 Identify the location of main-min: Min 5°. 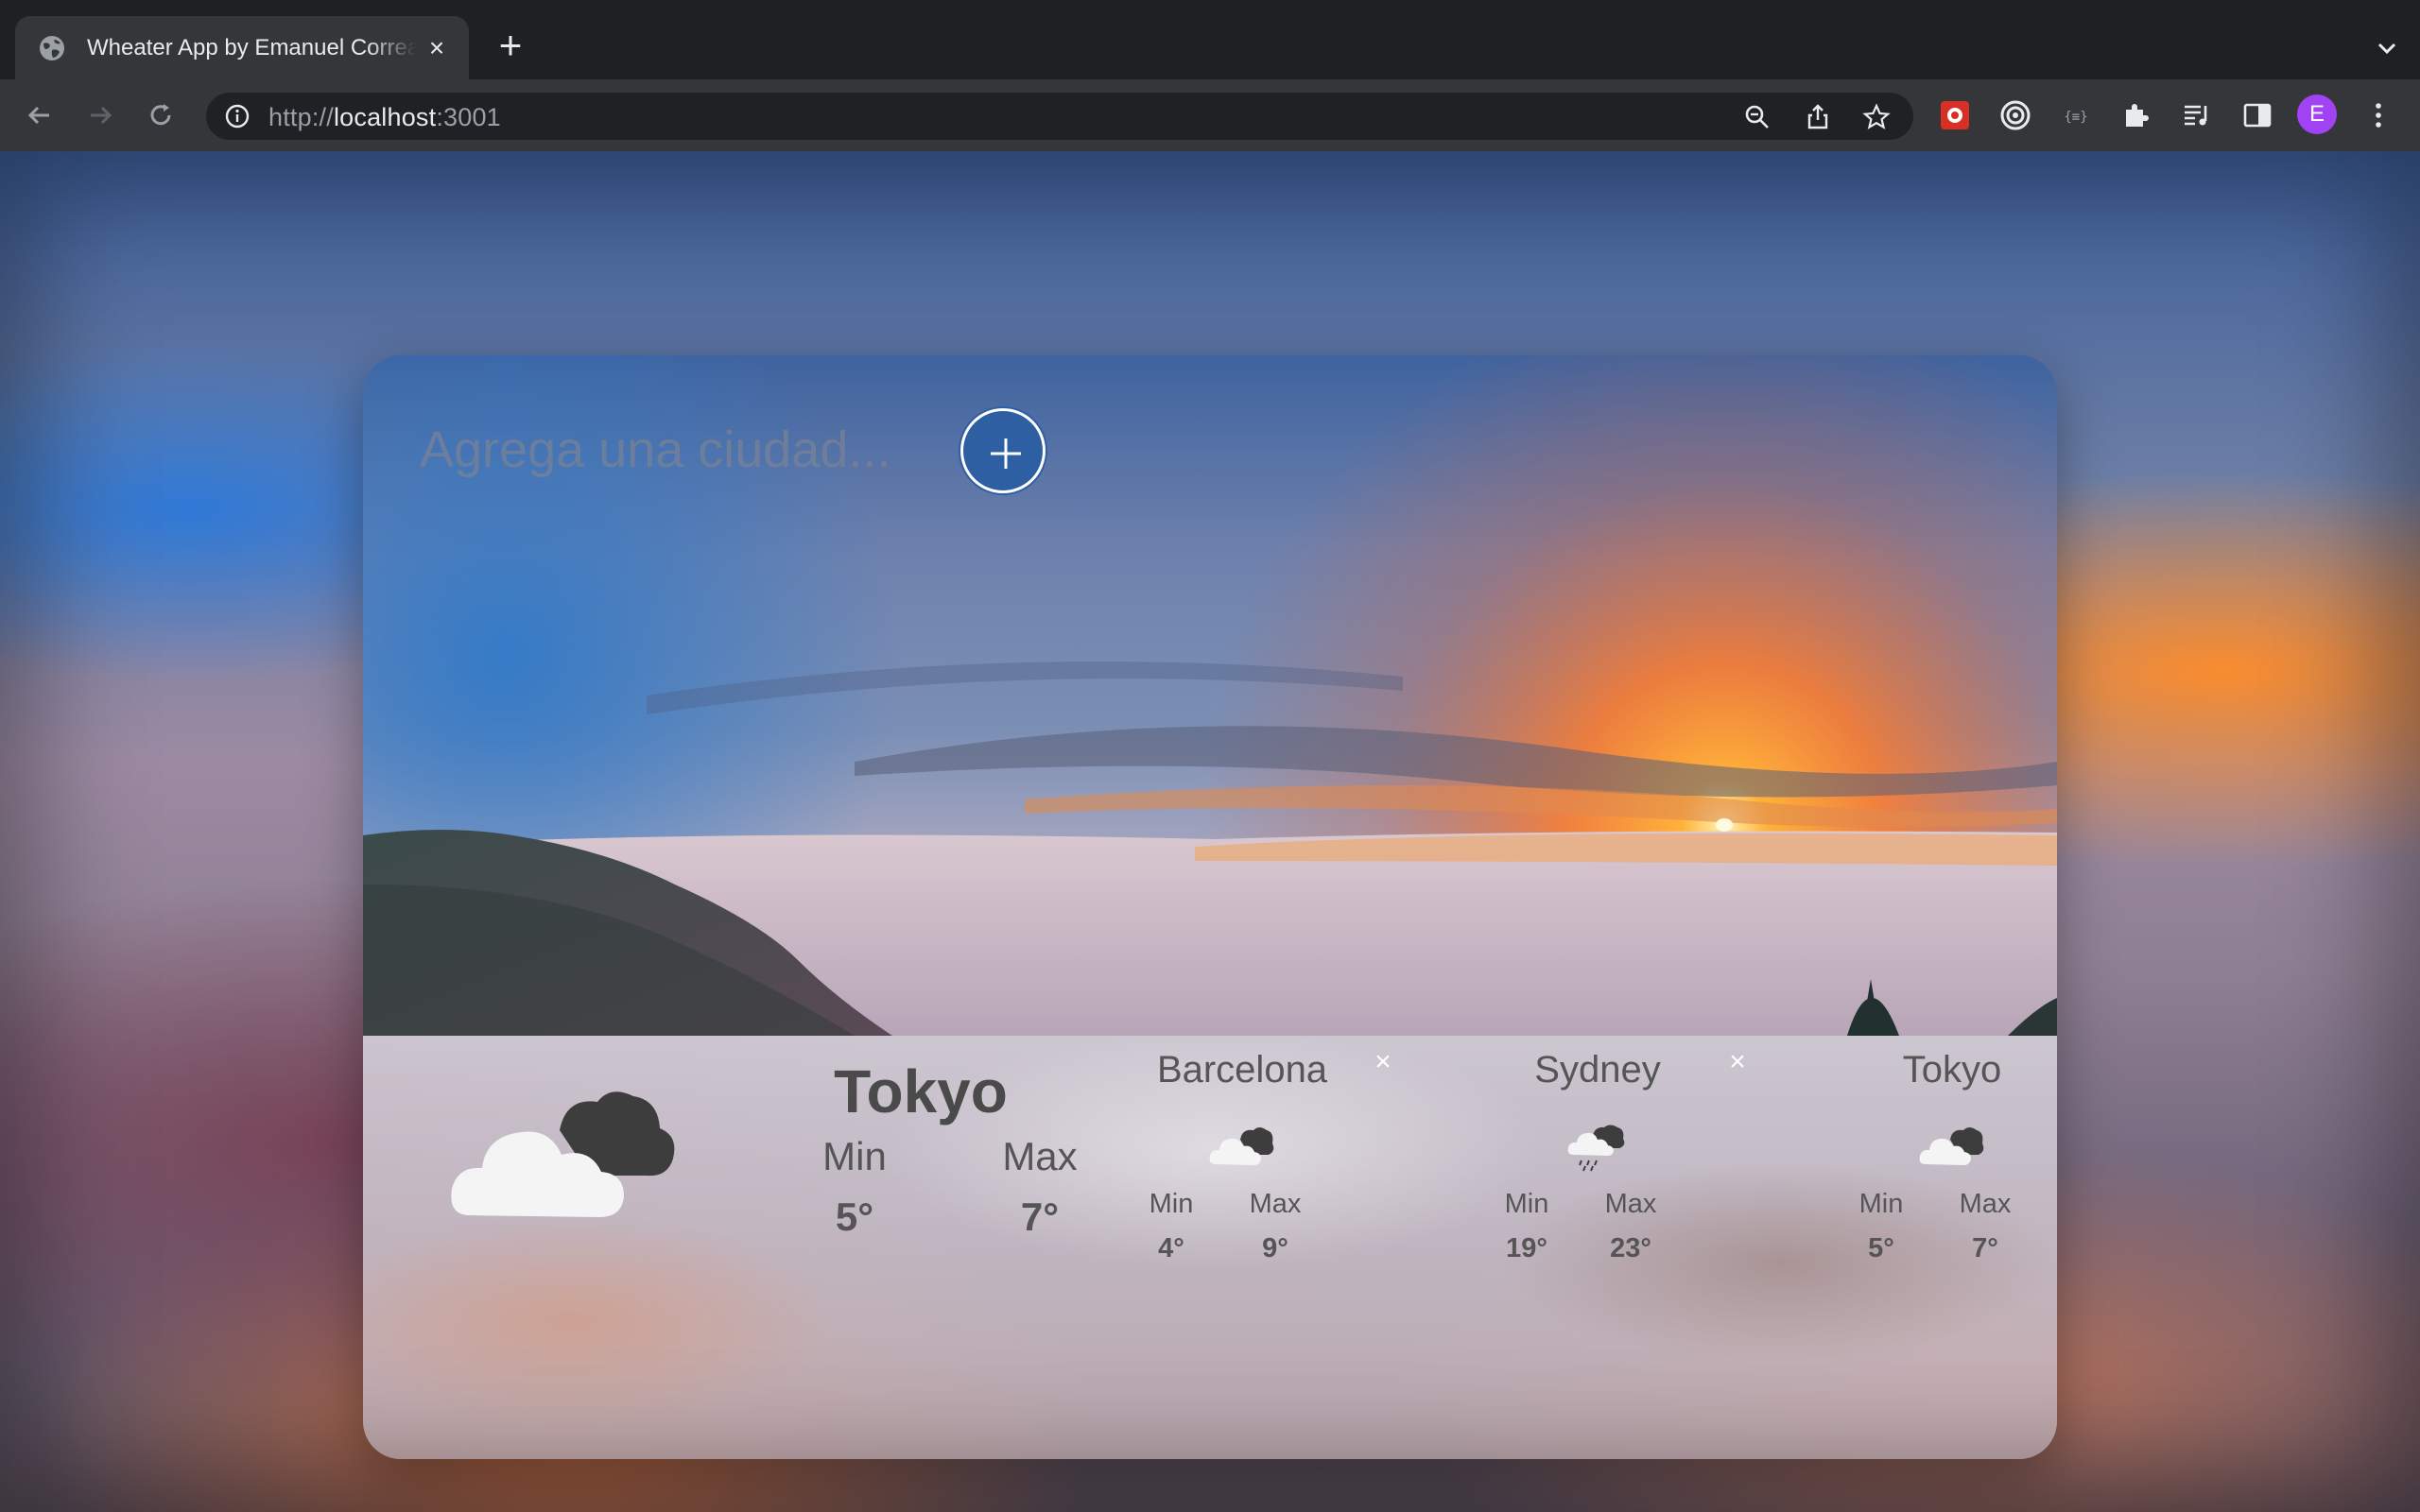
(854, 1187).